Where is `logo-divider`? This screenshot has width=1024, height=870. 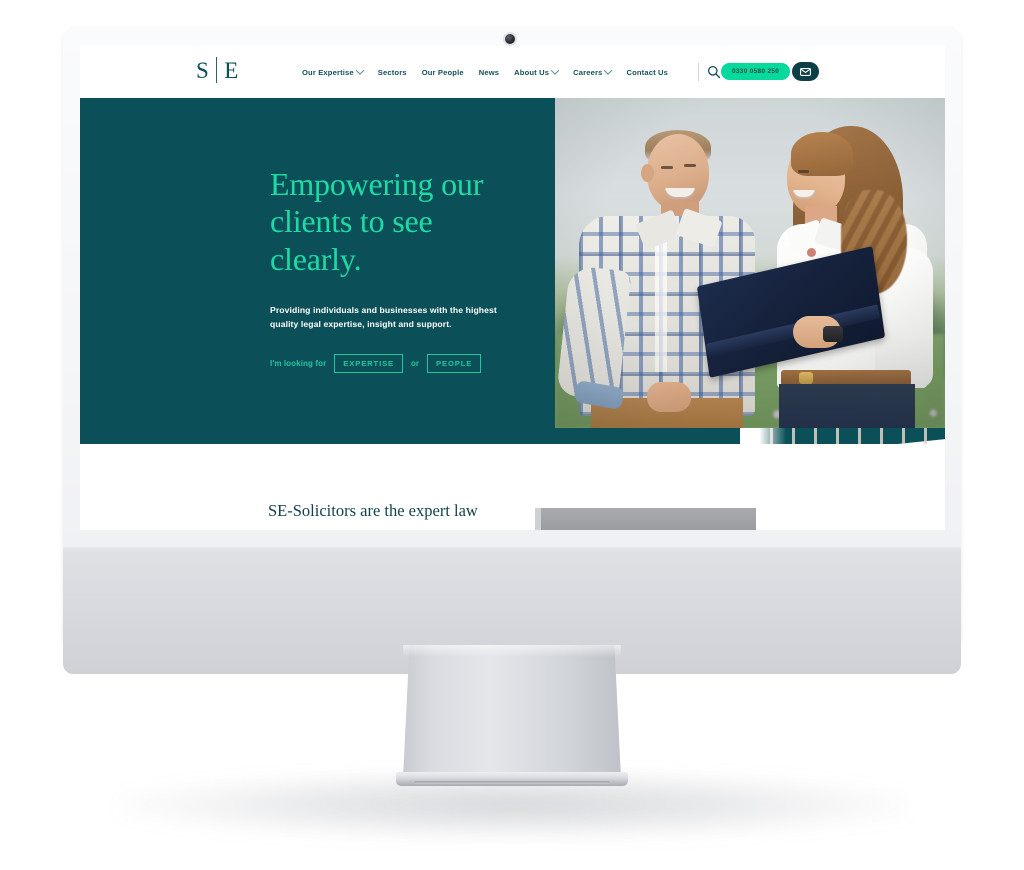 logo-divider is located at coordinates (217, 70).